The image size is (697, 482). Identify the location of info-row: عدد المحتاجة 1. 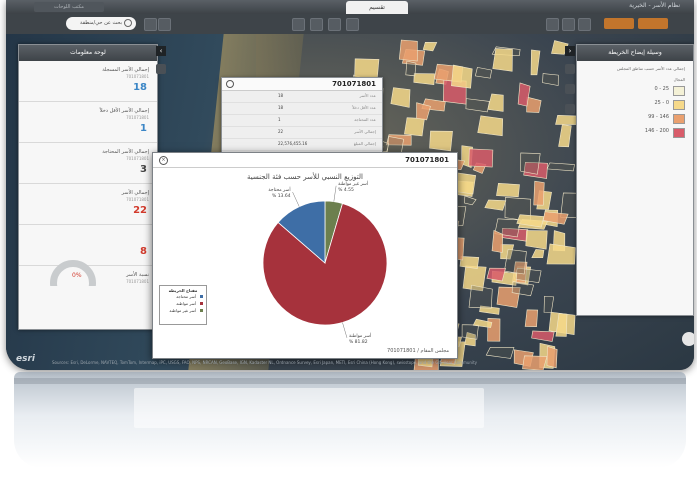
(302, 121).